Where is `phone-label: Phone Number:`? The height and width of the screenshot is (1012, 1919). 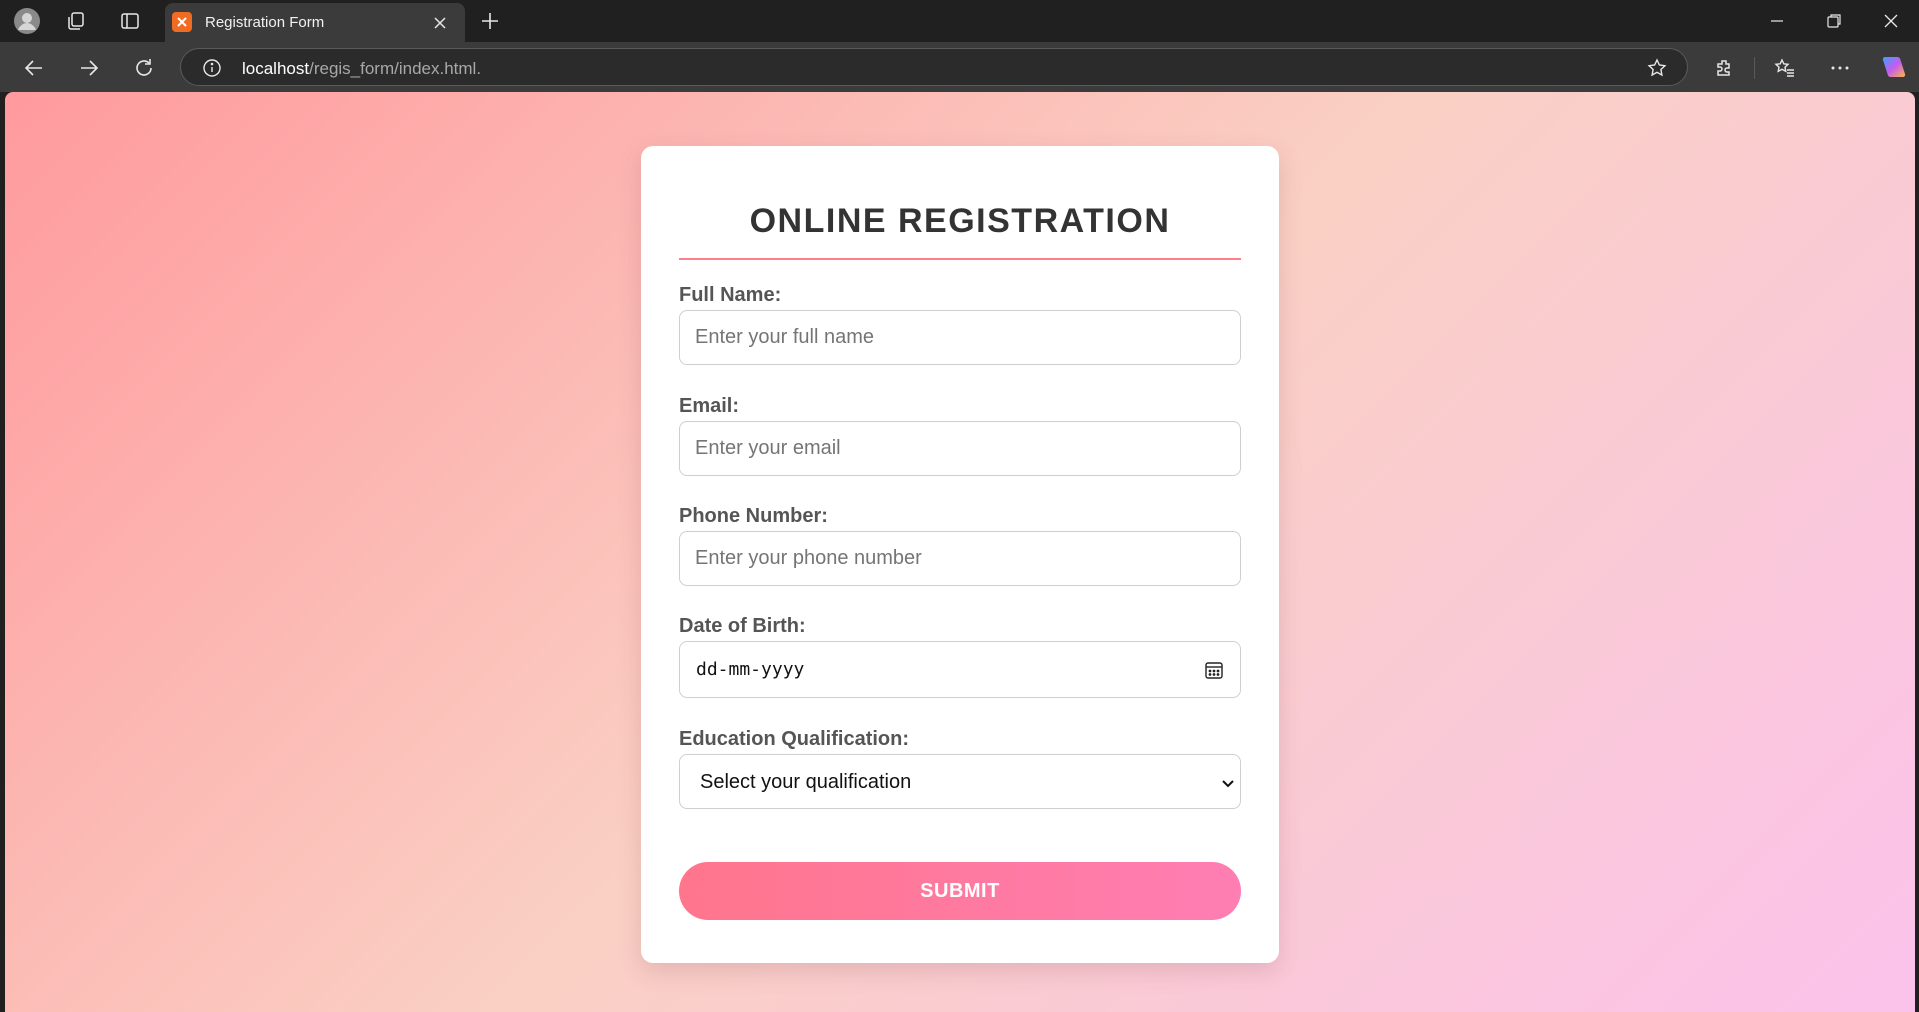 phone-label: Phone Number: is located at coordinates (753, 516).